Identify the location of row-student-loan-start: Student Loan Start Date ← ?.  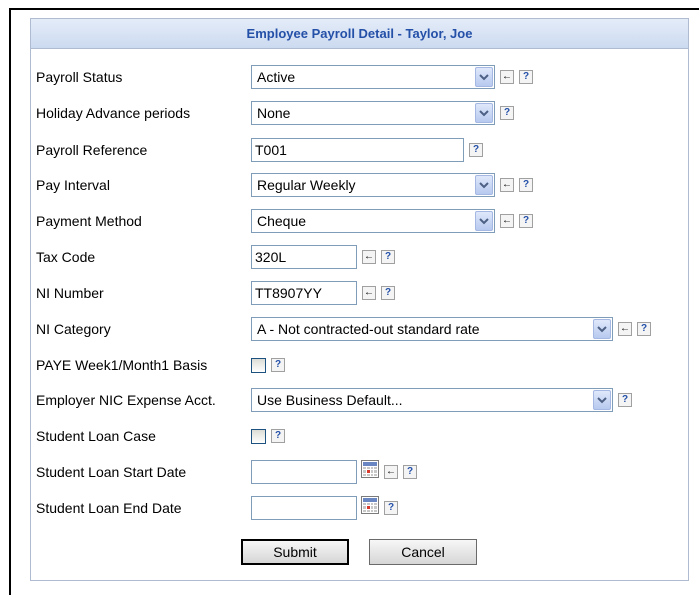
(226, 472).